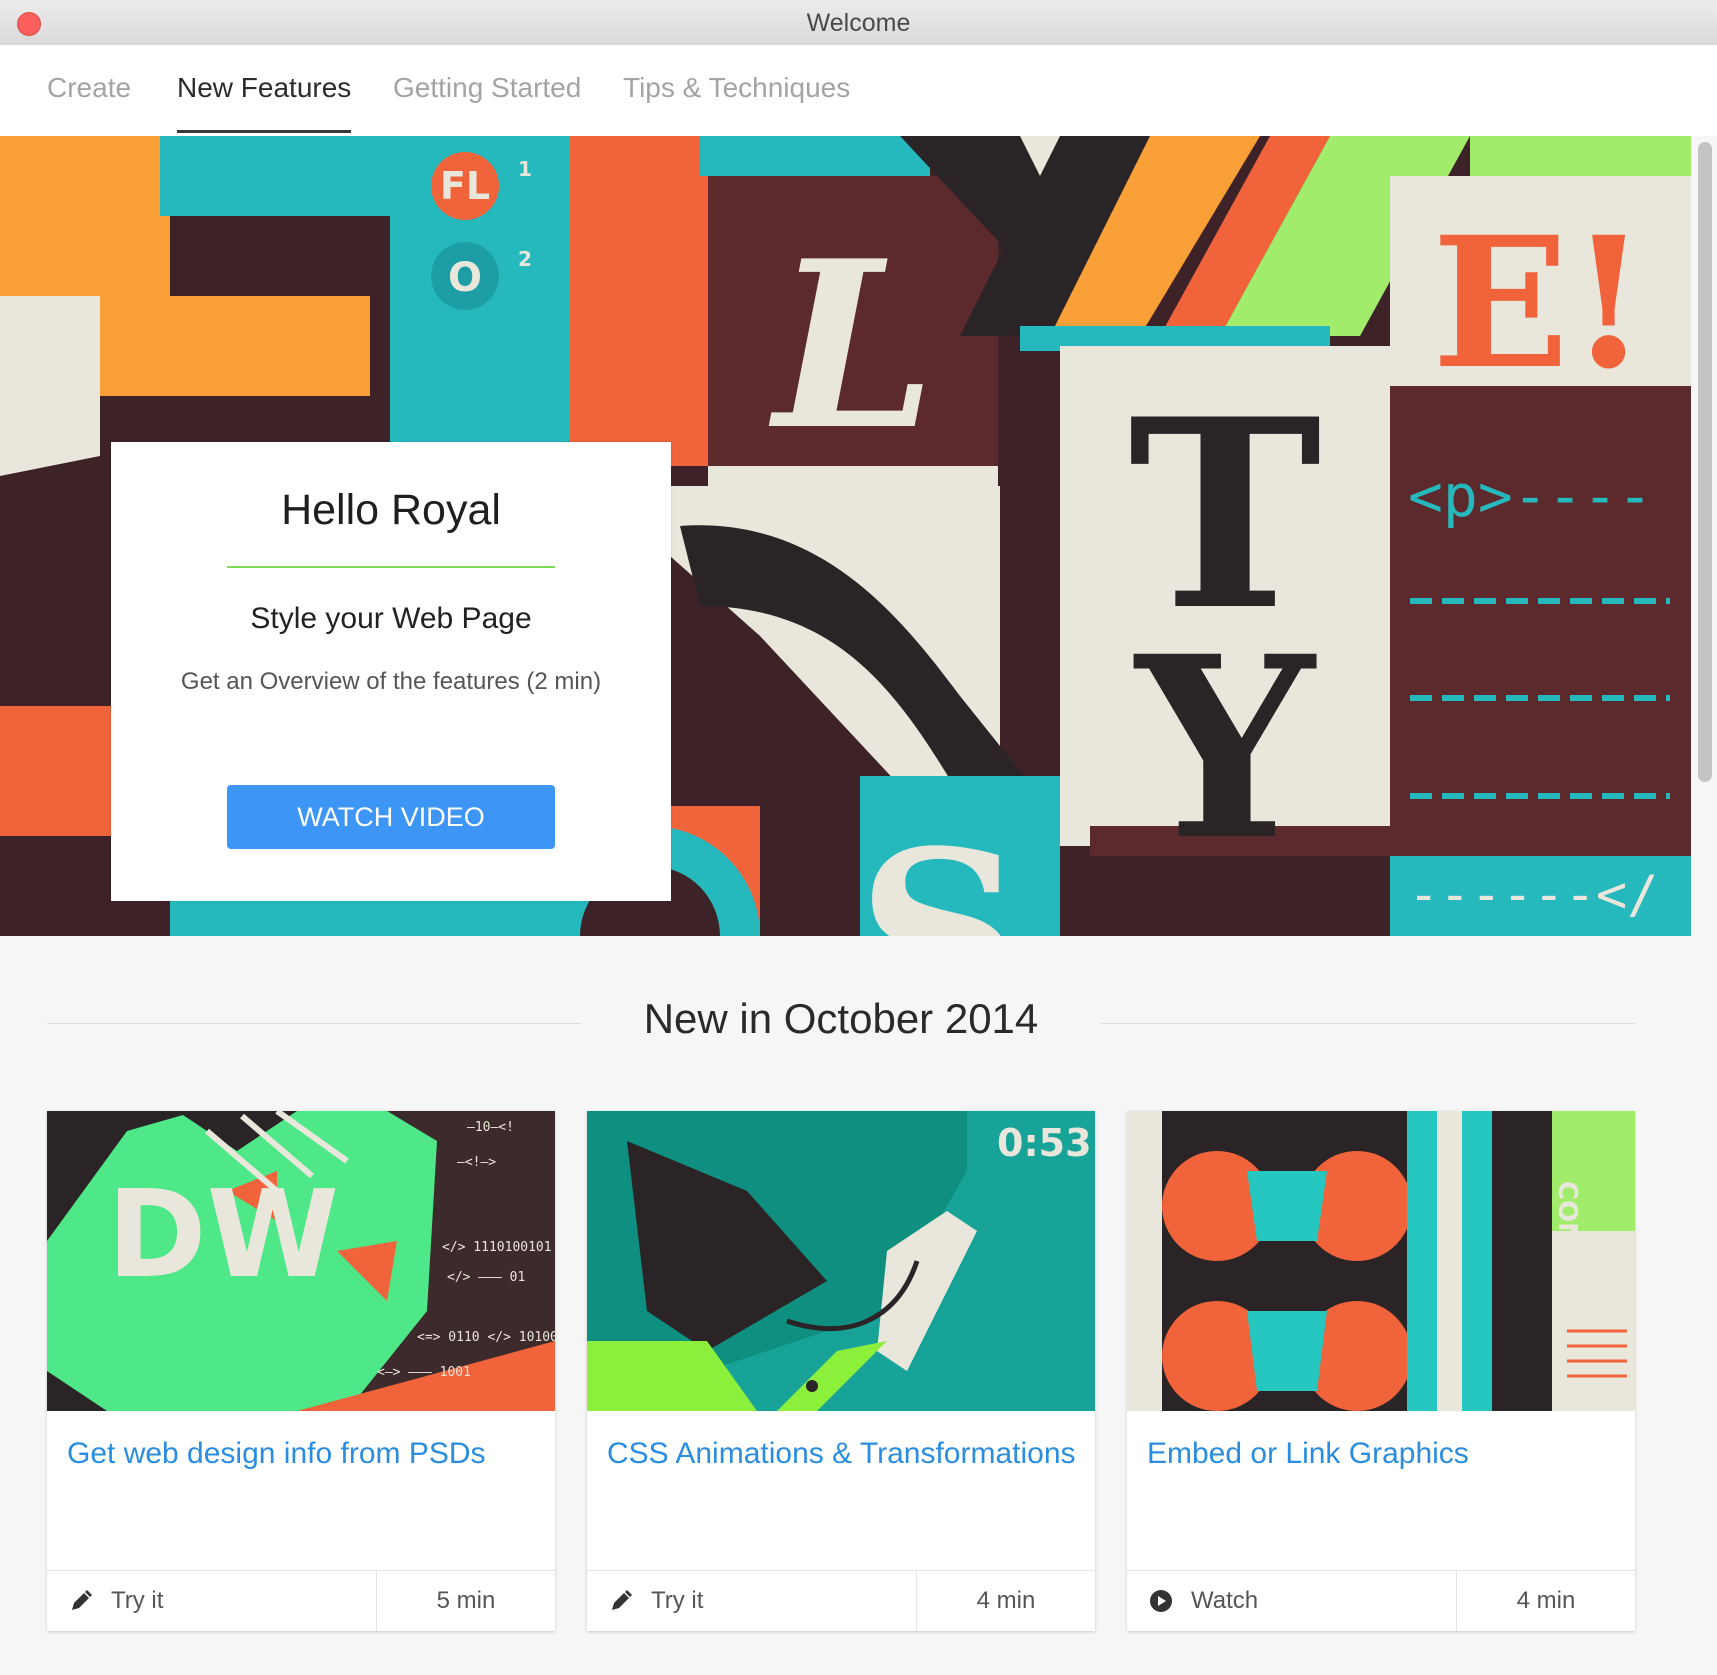  Describe the element at coordinates (89, 101) in the screenshot. I see `tab-create: Create` at that location.